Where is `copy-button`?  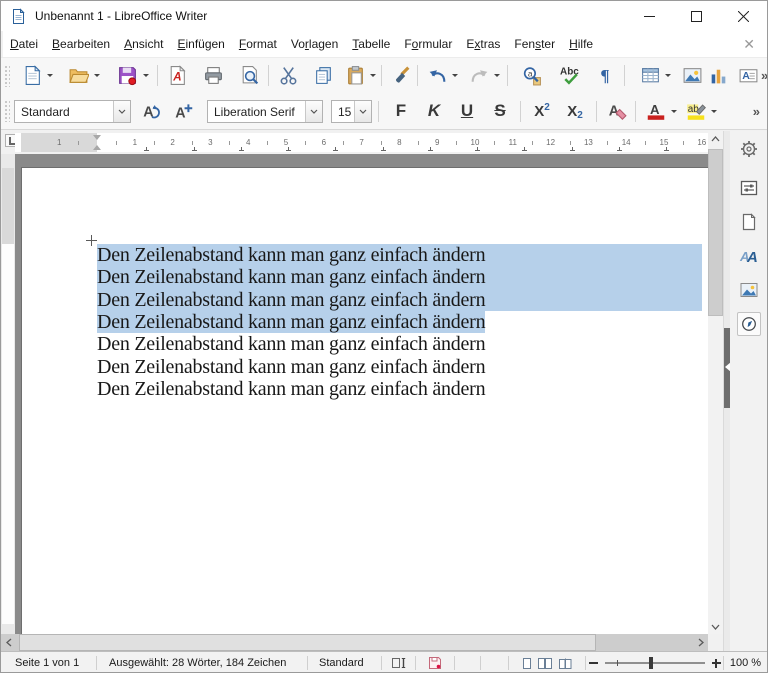 copy-button is located at coordinates (323, 76).